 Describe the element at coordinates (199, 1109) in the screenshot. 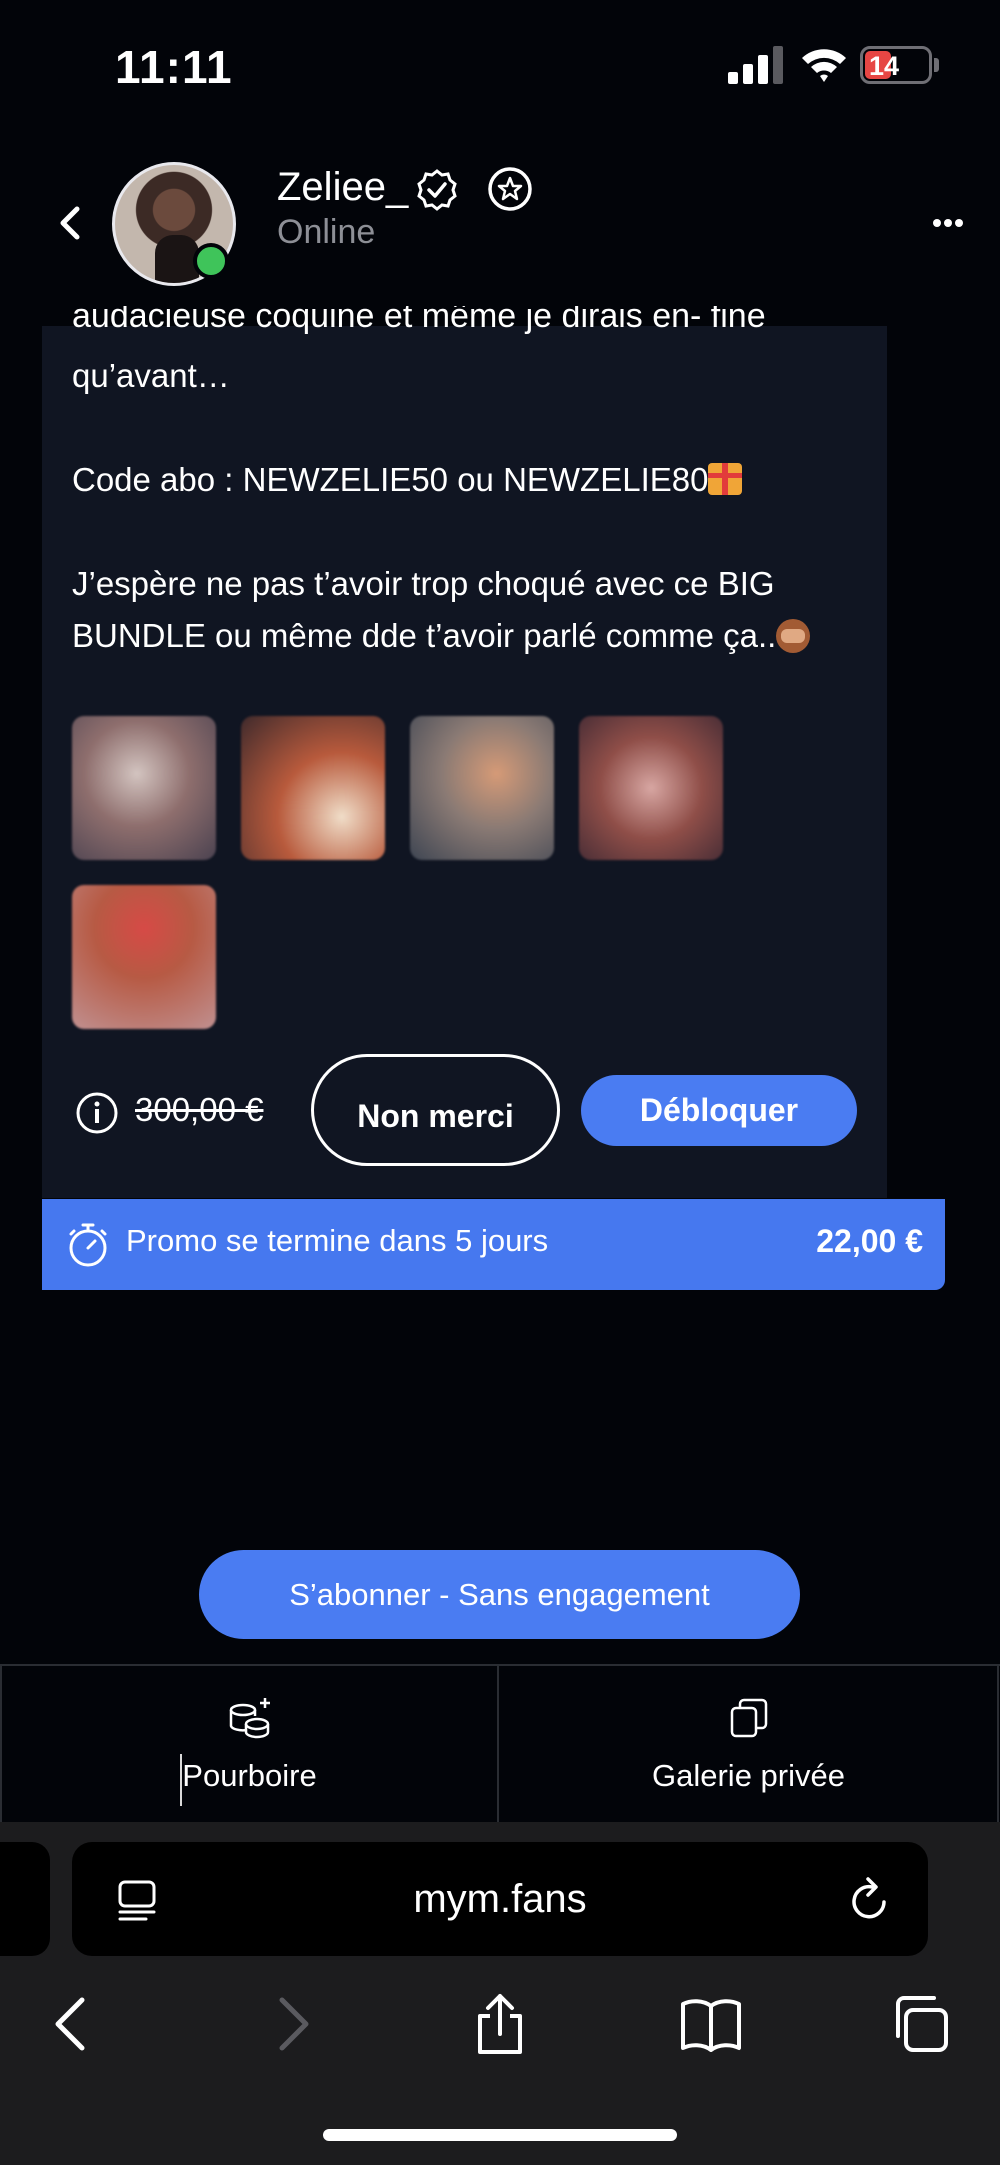

I see `original-price: 300,00 €` at that location.